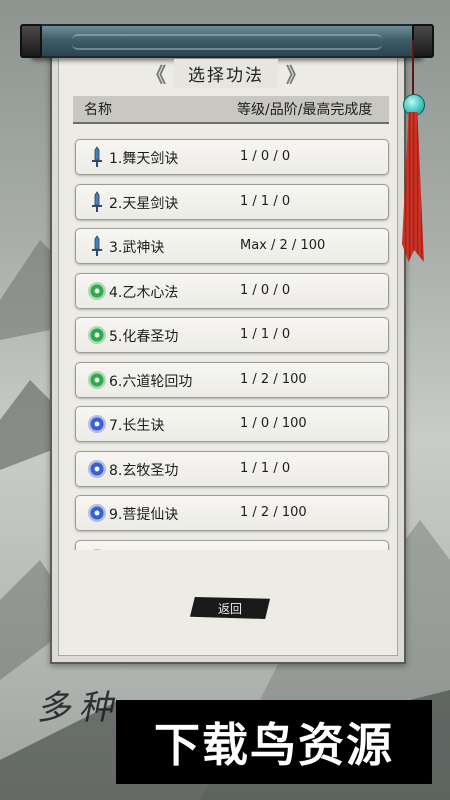 Image resolution: width=450 pixels, height=800 pixels. I want to click on skill-name: 1.舞天剑诀, so click(144, 159).